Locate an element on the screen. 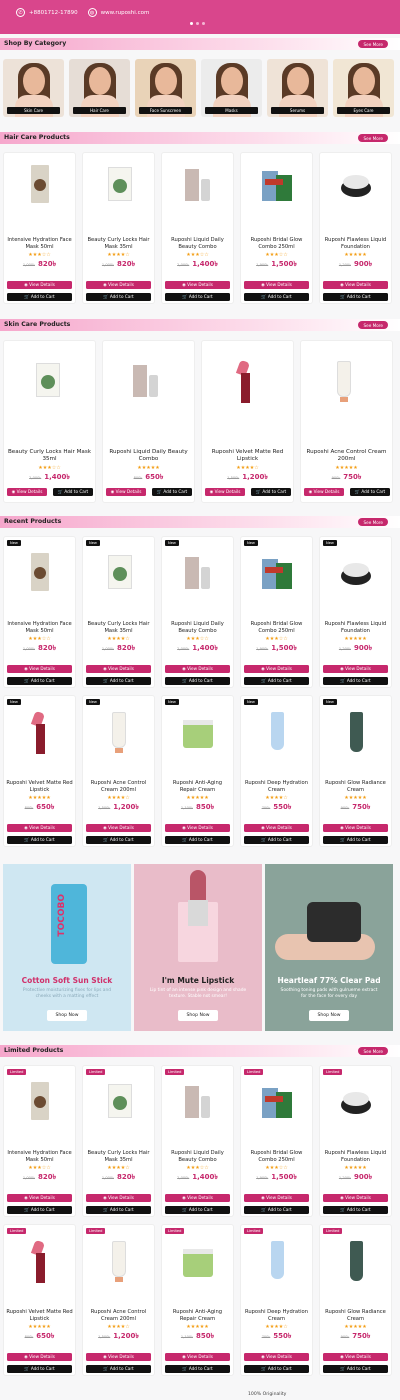 This screenshot has height=1400, width=400. phone-contact: ✆ +8801712-17890 is located at coordinates (47, 12).